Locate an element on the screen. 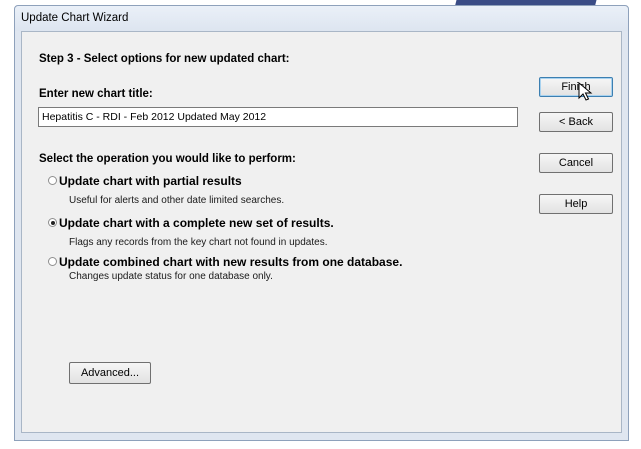 The image size is (641, 449). cancel-button: Cancel is located at coordinates (576, 163).